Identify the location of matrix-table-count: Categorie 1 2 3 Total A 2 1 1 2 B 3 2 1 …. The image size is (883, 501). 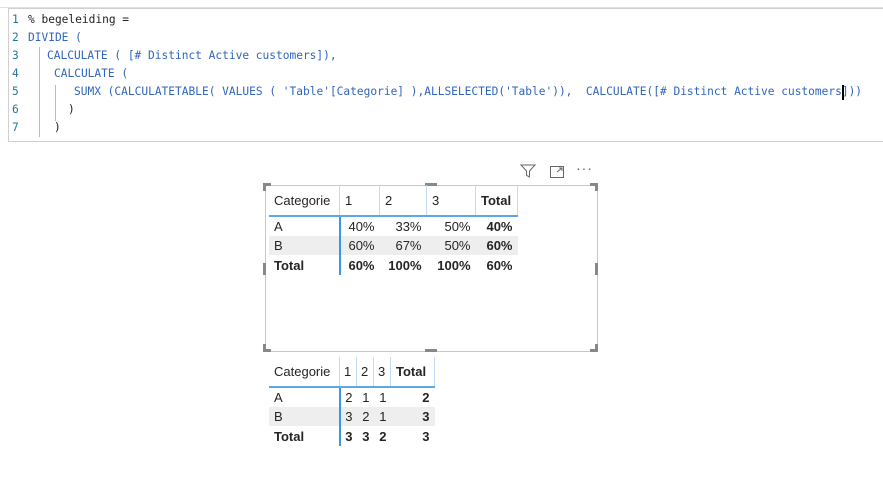
(352, 401).